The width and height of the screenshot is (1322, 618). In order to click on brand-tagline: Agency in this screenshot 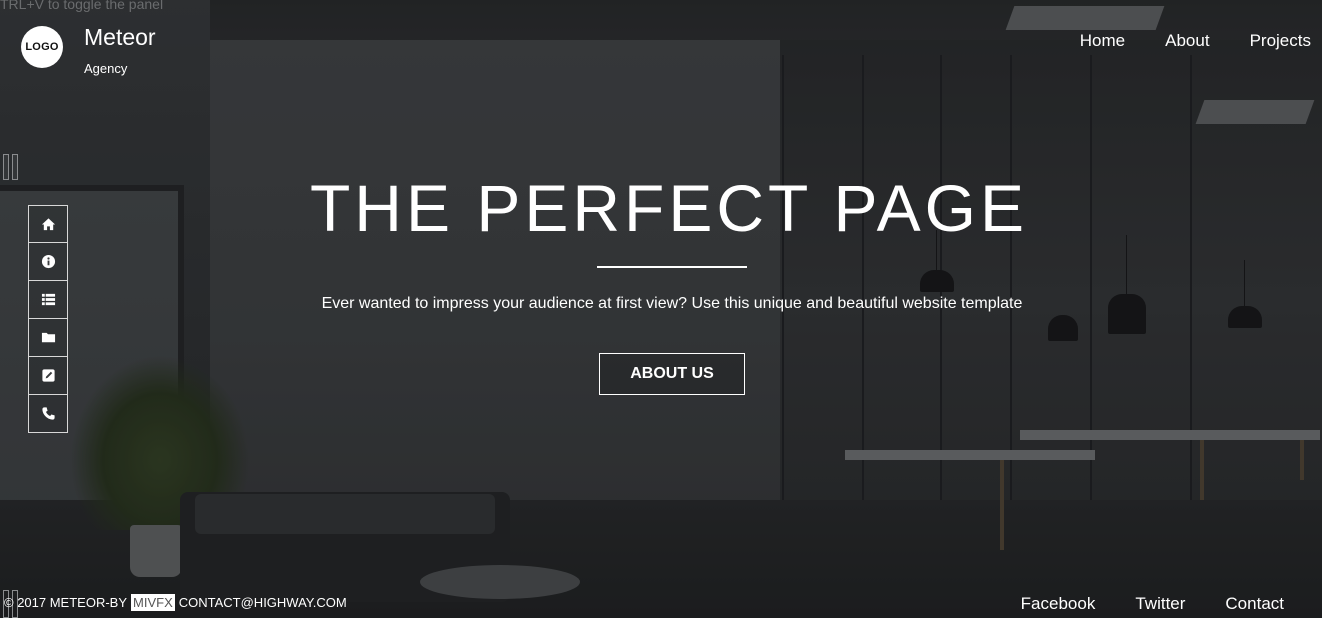, I will do `click(106, 68)`.